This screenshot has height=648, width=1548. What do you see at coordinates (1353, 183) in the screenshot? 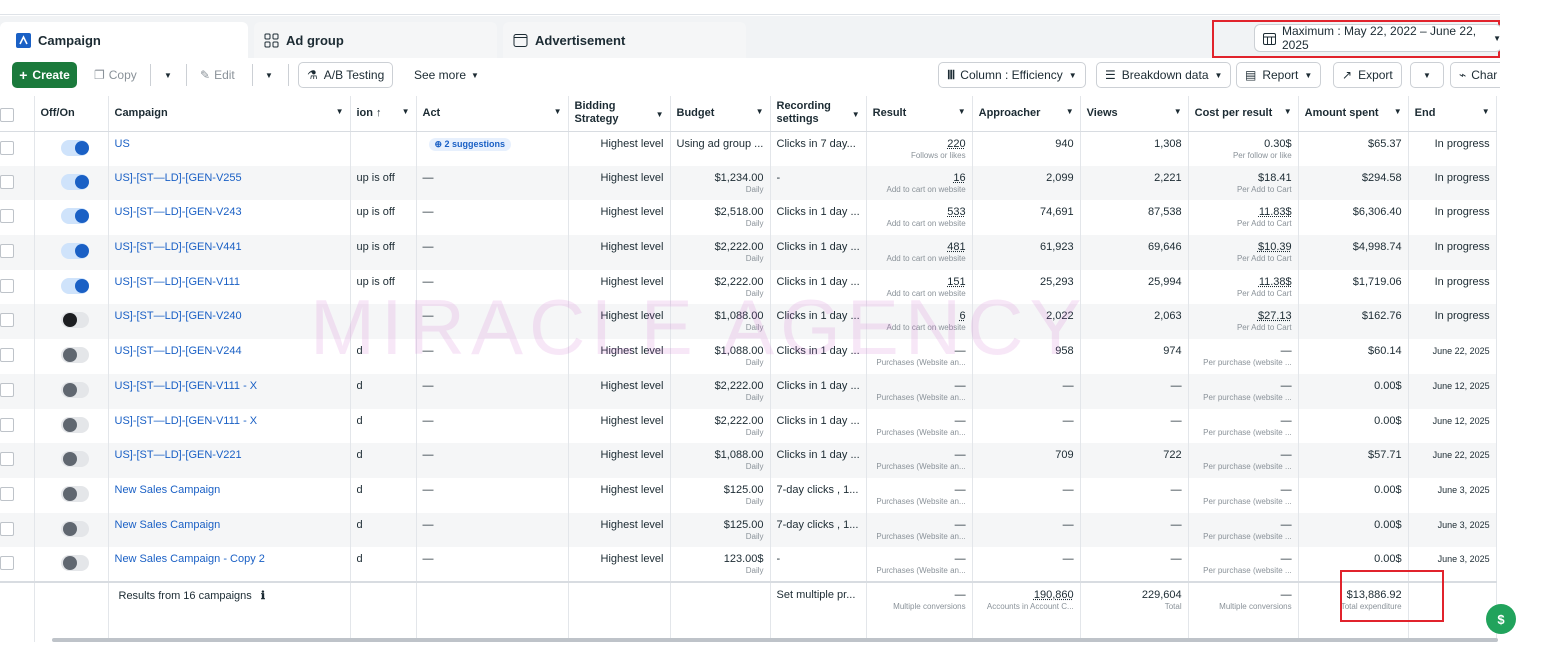
I see `row-spent: $294.58` at bounding box center [1353, 183].